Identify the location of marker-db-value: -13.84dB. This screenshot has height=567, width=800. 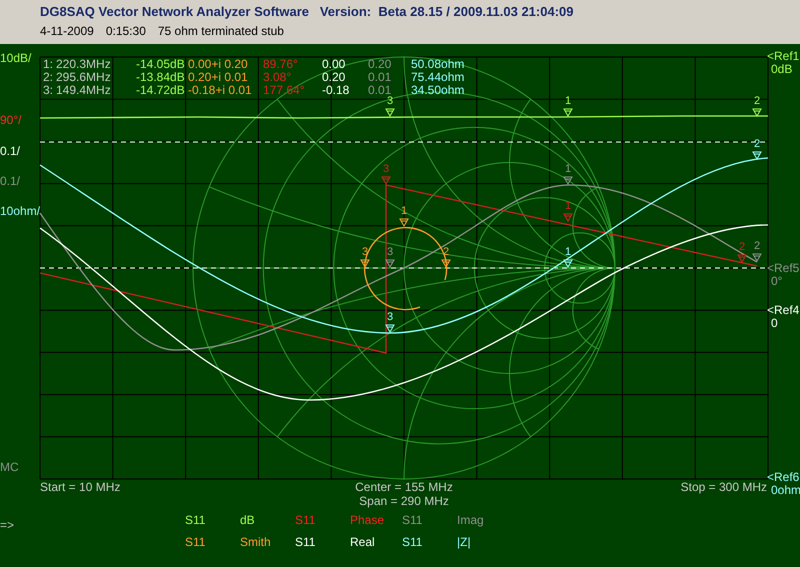
(160, 77).